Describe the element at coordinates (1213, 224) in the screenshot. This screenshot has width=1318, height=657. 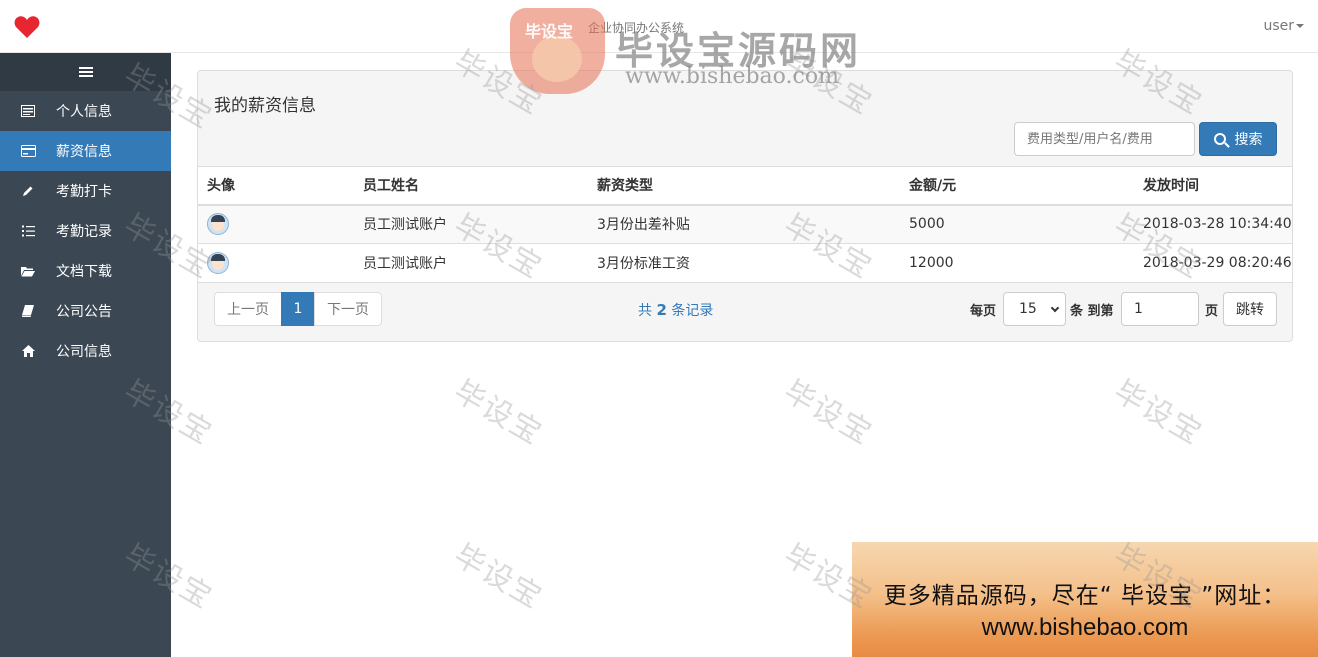
I see `issue-time: 2018-03-28 10:34:40` at that location.